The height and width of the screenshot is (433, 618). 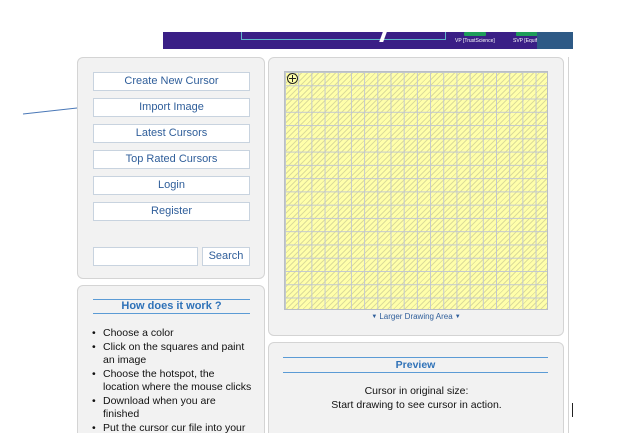 What do you see at coordinates (572, 410) in the screenshot?
I see `text-cursor-mark` at bounding box center [572, 410].